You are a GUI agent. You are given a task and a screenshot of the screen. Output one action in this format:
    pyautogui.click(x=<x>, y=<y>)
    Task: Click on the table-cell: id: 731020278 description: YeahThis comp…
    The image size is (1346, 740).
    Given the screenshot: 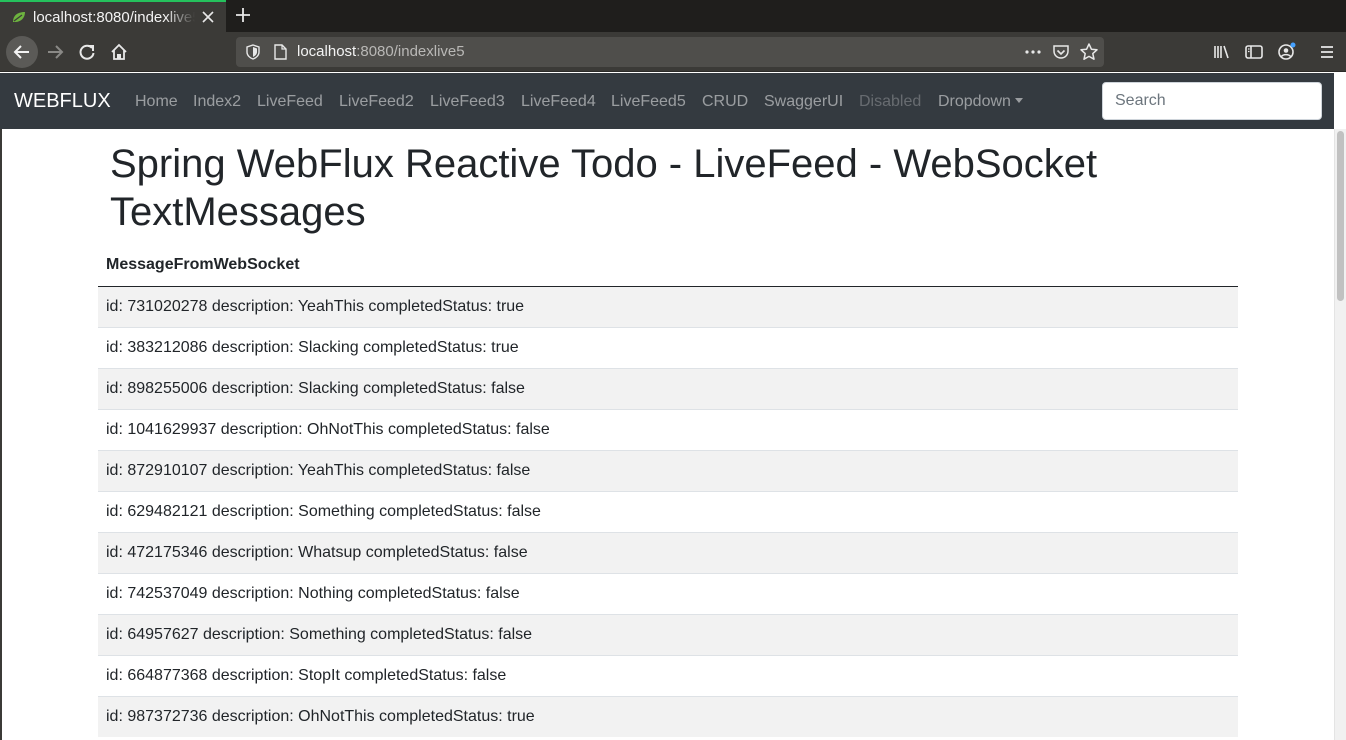 What is the action you would take?
    pyautogui.click(x=668, y=306)
    